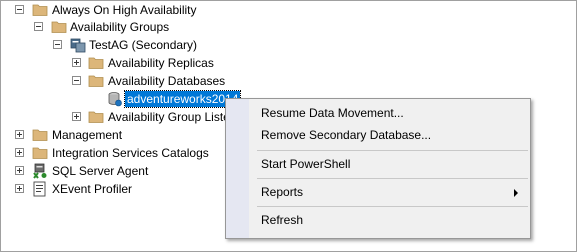 This screenshot has width=577, height=252. I want to click on database-icon, so click(115, 99).